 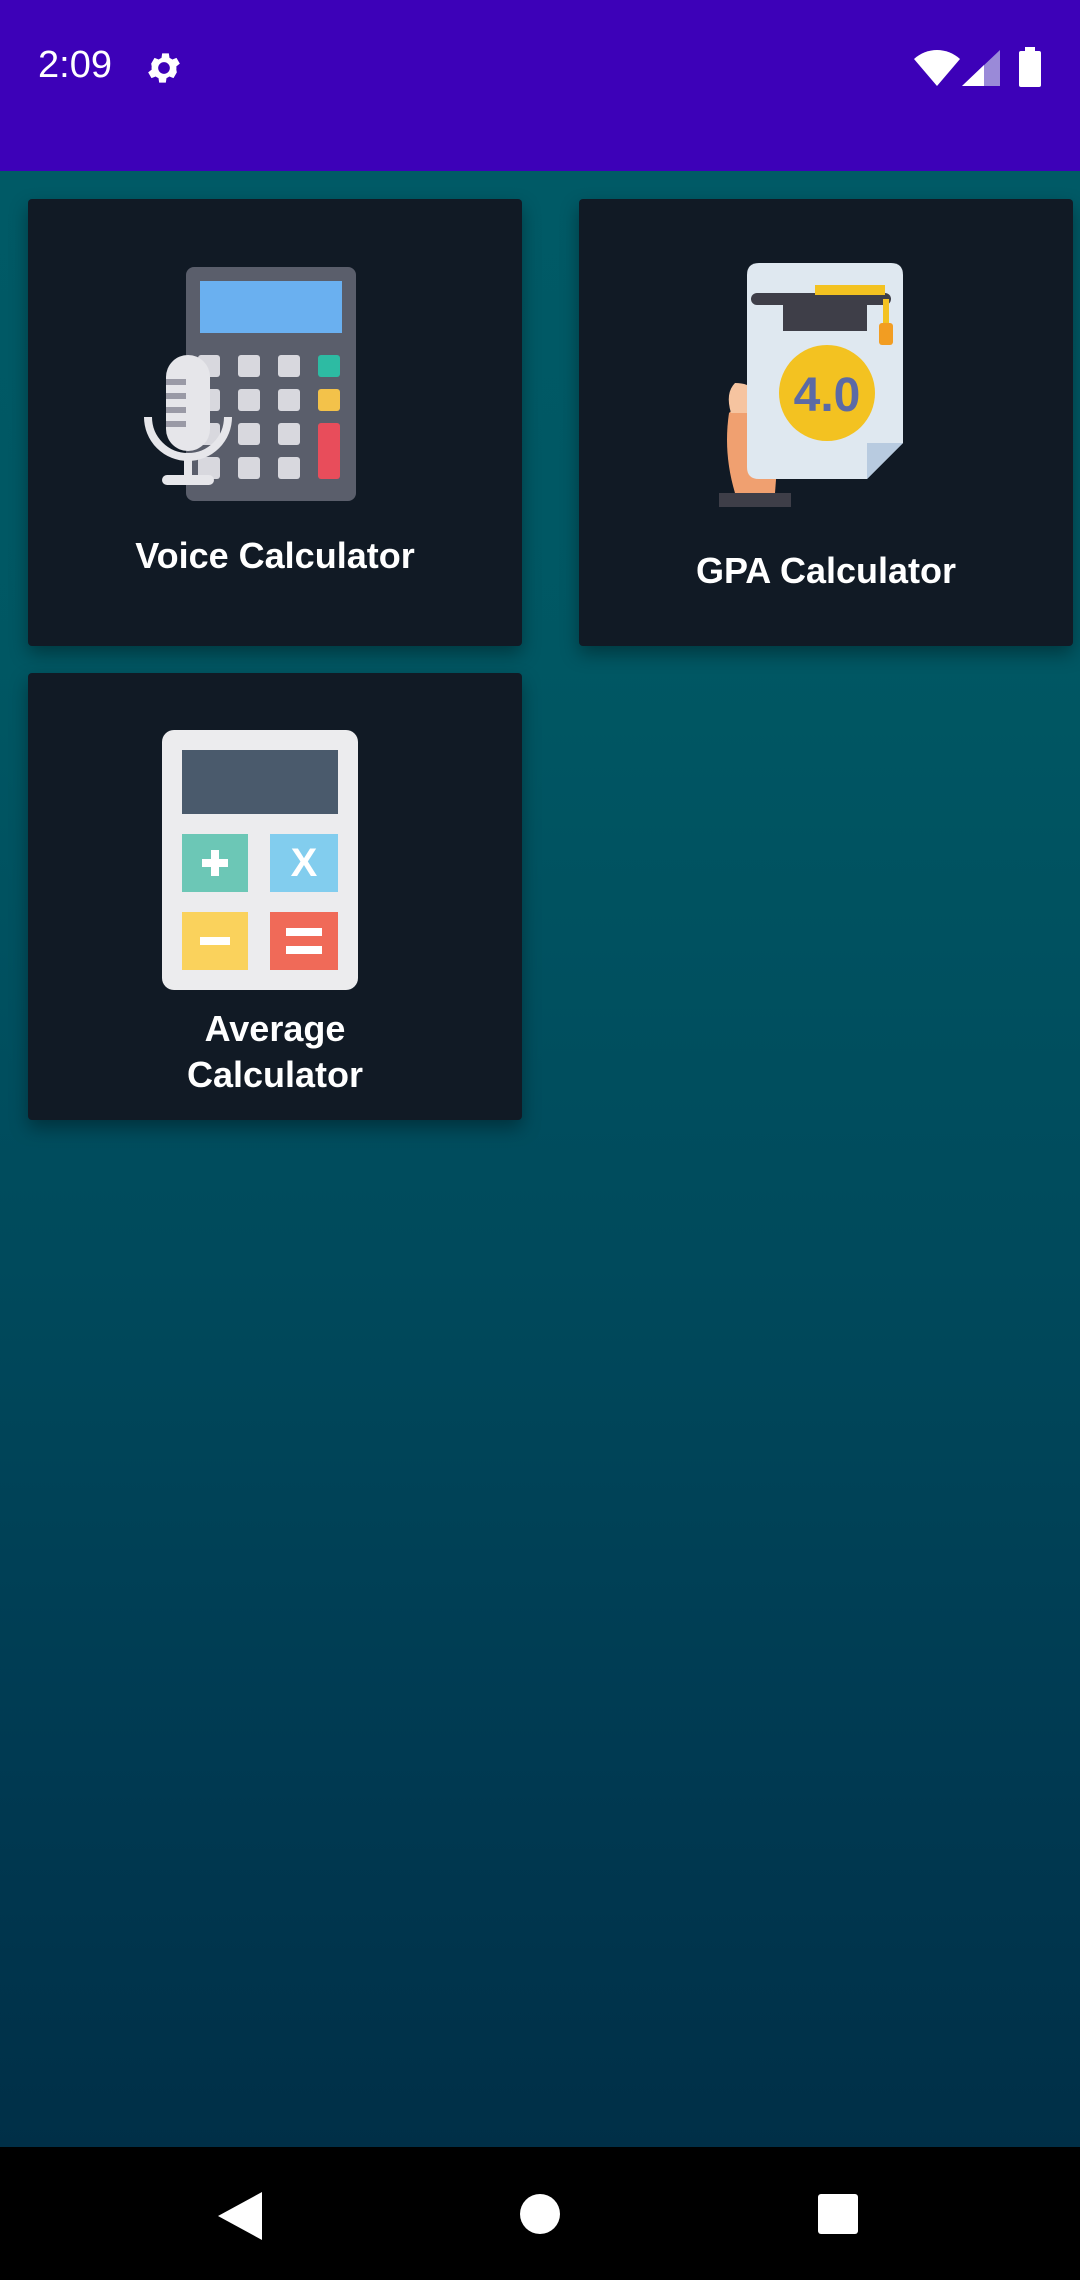 What do you see at coordinates (826, 570) in the screenshot?
I see `card-label: GPA Calculator` at bounding box center [826, 570].